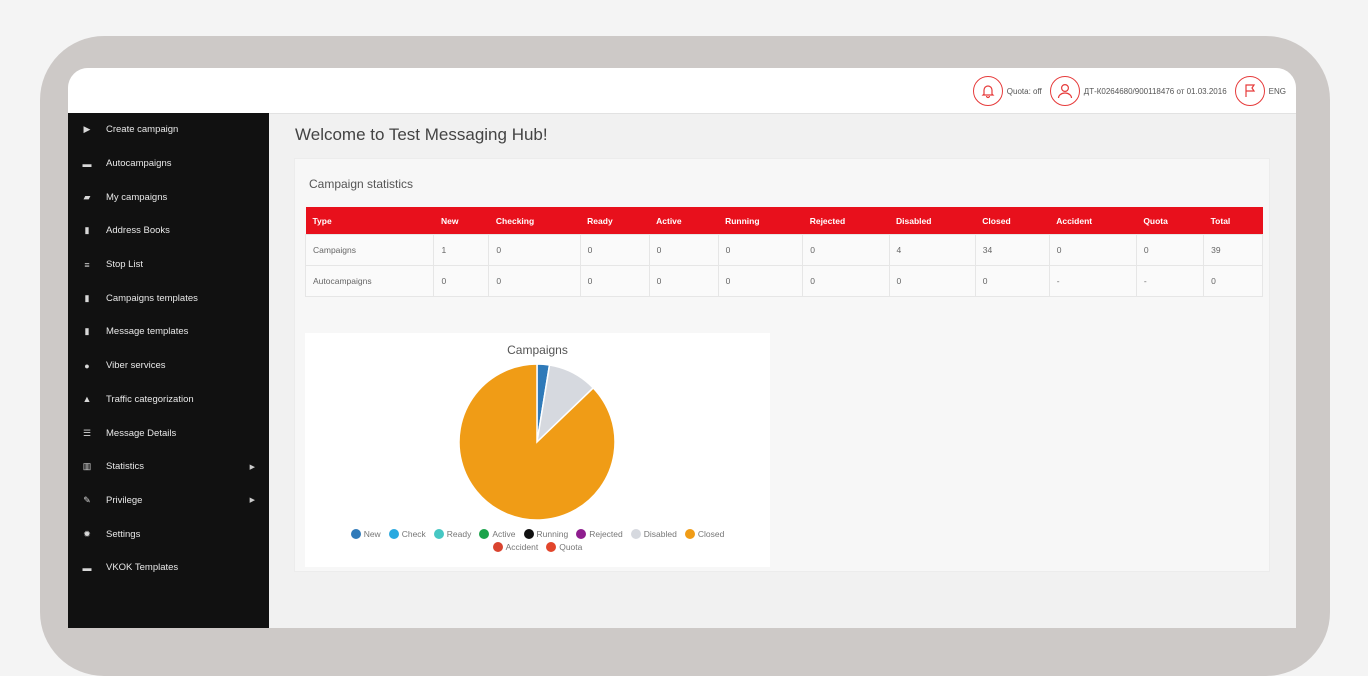 The width and height of the screenshot is (1368, 676). Describe the element at coordinates (372, 534) in the screenshot. I see `legend-label: New` at that location.